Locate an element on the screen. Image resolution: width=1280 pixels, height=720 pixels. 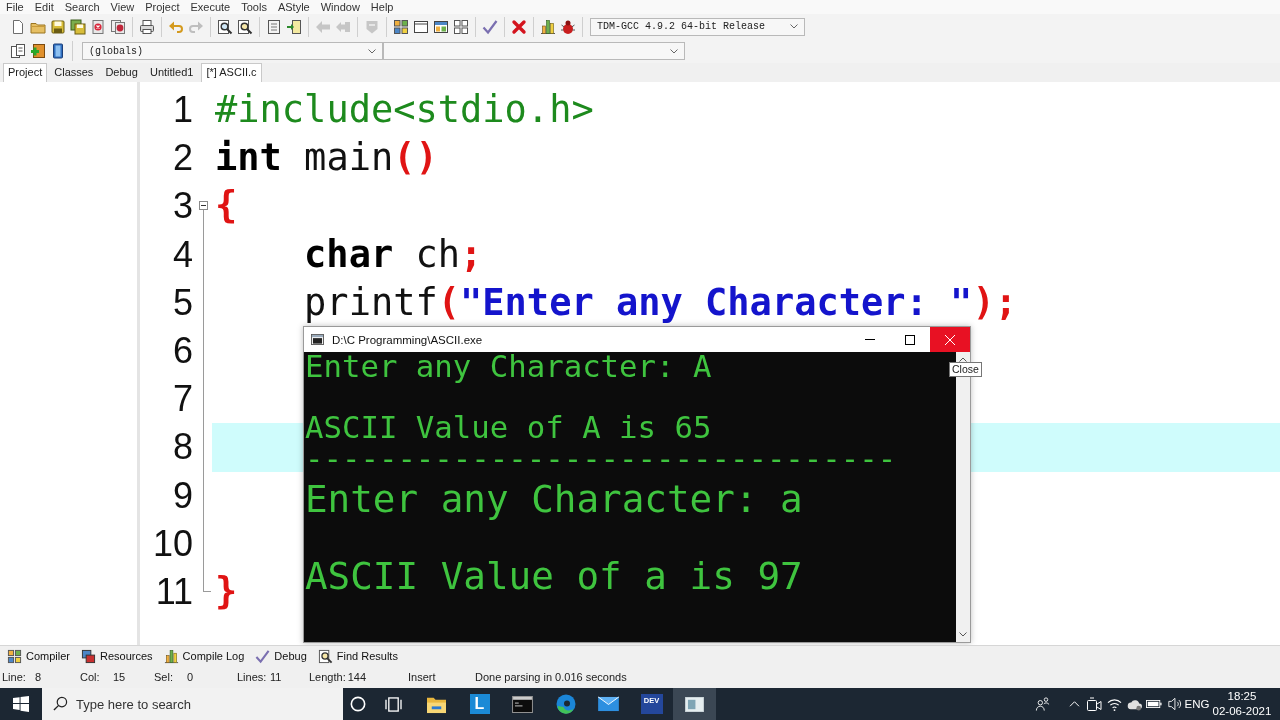
four-panes-icon is located at coordinates (21, 704).